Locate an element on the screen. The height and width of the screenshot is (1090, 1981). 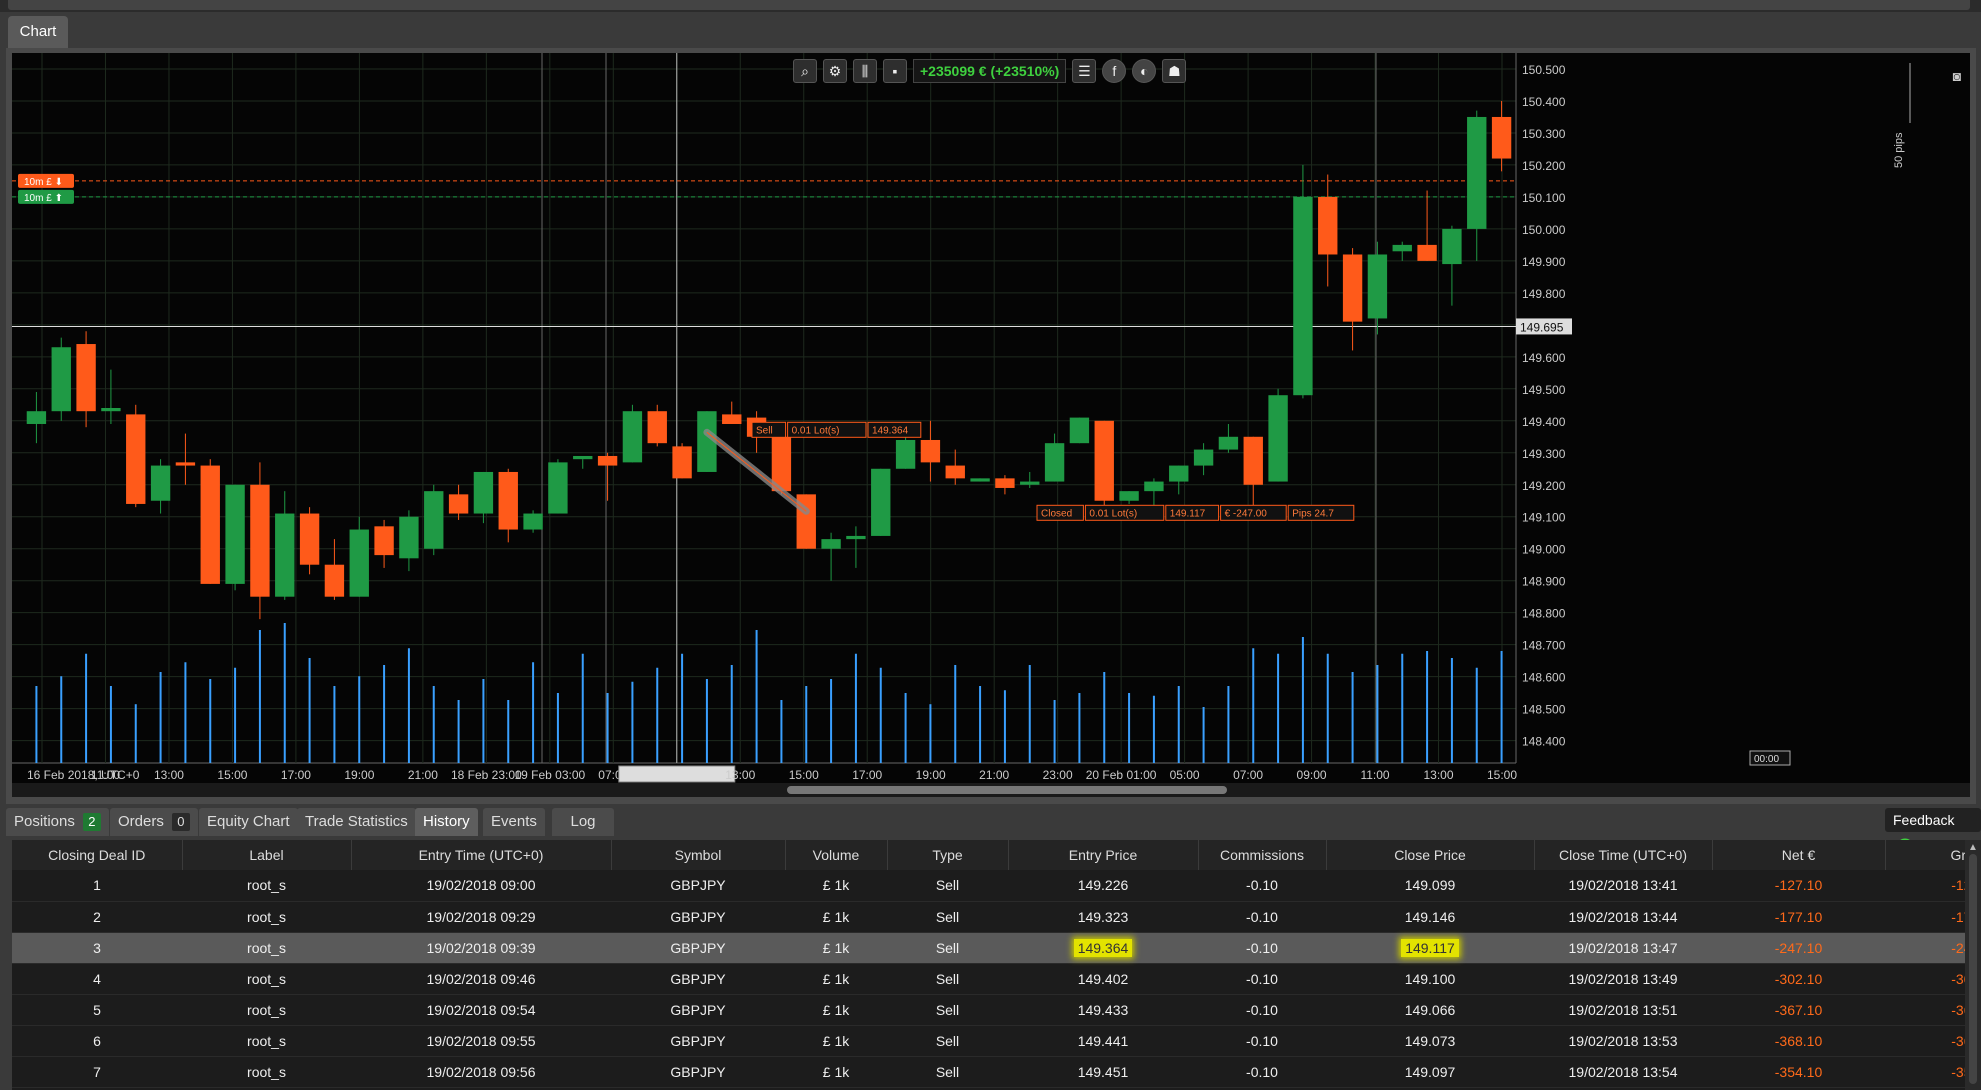
column-header: Commissions is located at coordinates (1262, 855).